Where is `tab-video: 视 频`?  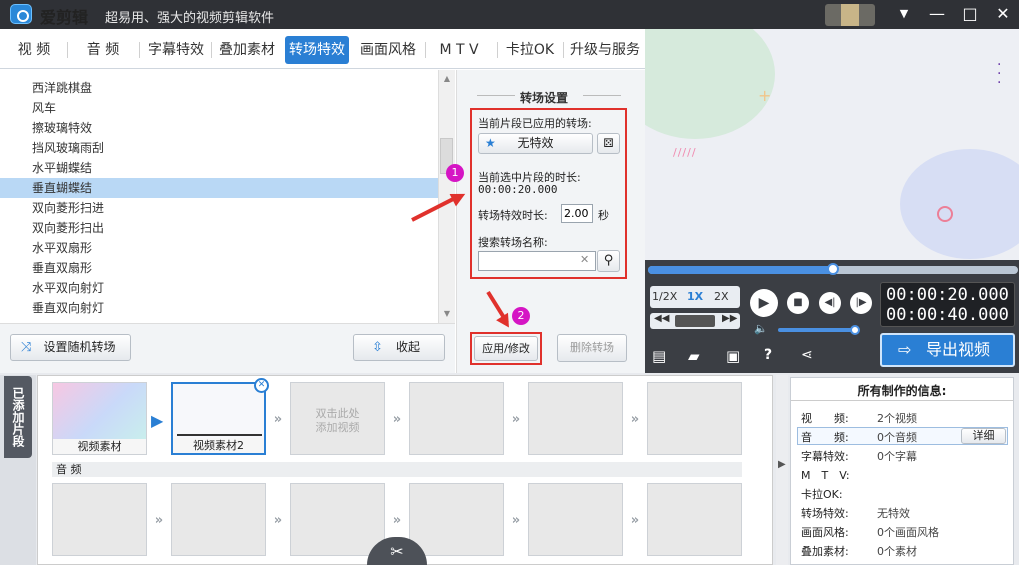 tab-video: 视 频 is located at coordinates (34, 50).